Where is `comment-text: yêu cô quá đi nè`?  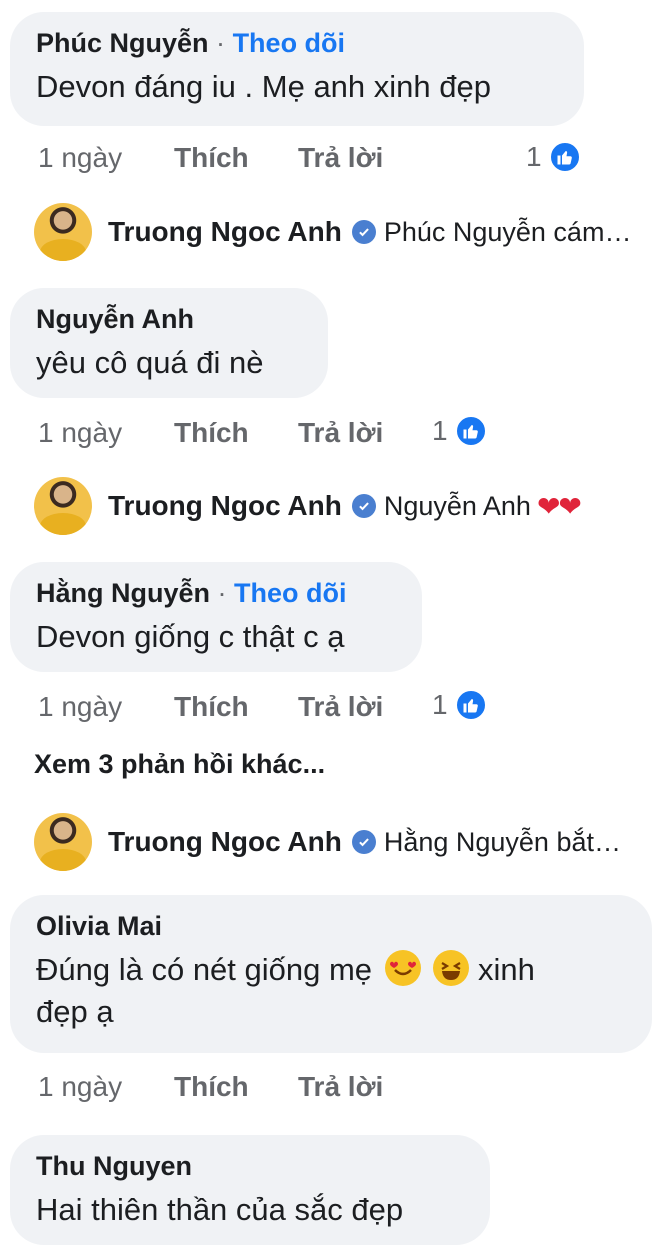
comment-text: yêu cô quá đi nè is located at coordinates (150, 362).